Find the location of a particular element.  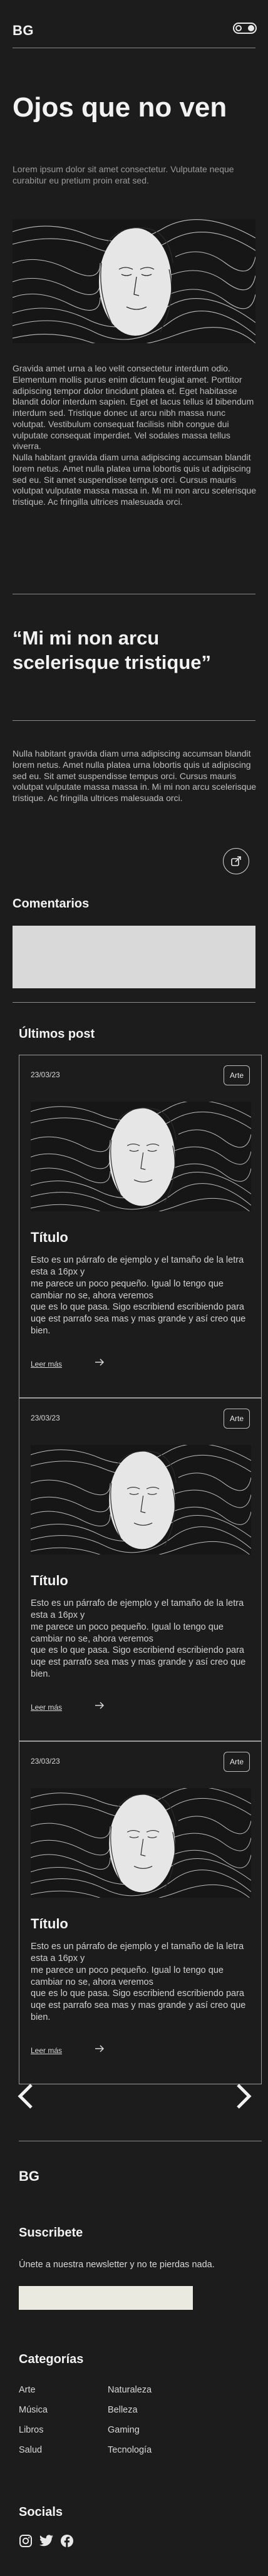

category-link: Belleza is located at coordinates (123, 2410).